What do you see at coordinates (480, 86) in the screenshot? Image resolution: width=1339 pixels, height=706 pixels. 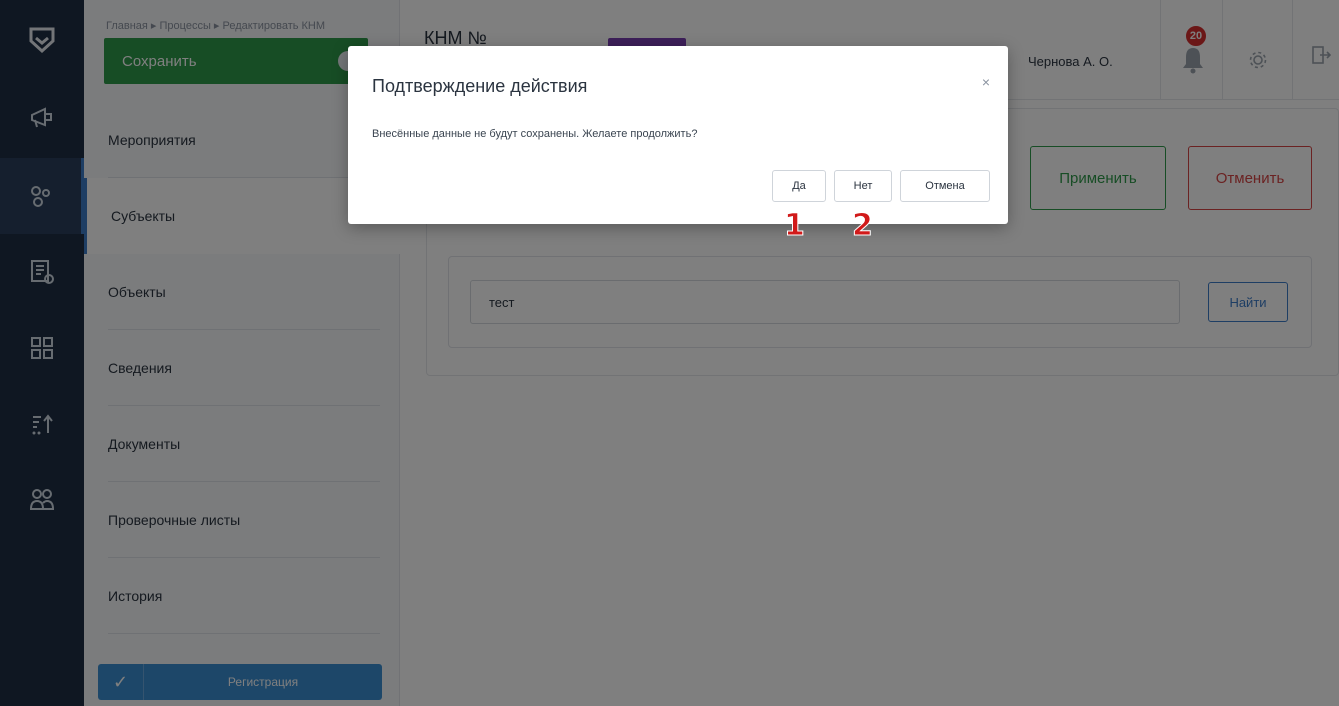 I see `dialog-title: Подтверждение действия` at bounding box center [480, 86].